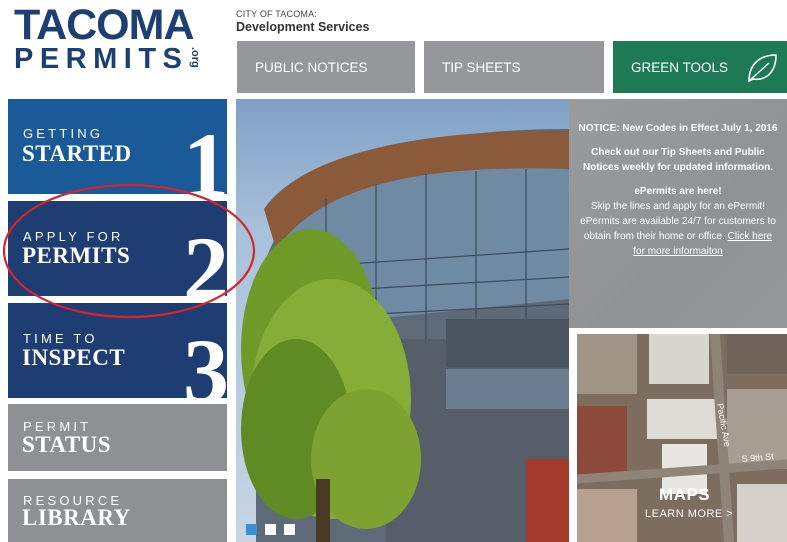 This screenshot has width=787, height=542. What do you see at coordinates (67, 444) in the screenshot?
I see `tile-4-big: STATUS` at bounding box center [67, 444].